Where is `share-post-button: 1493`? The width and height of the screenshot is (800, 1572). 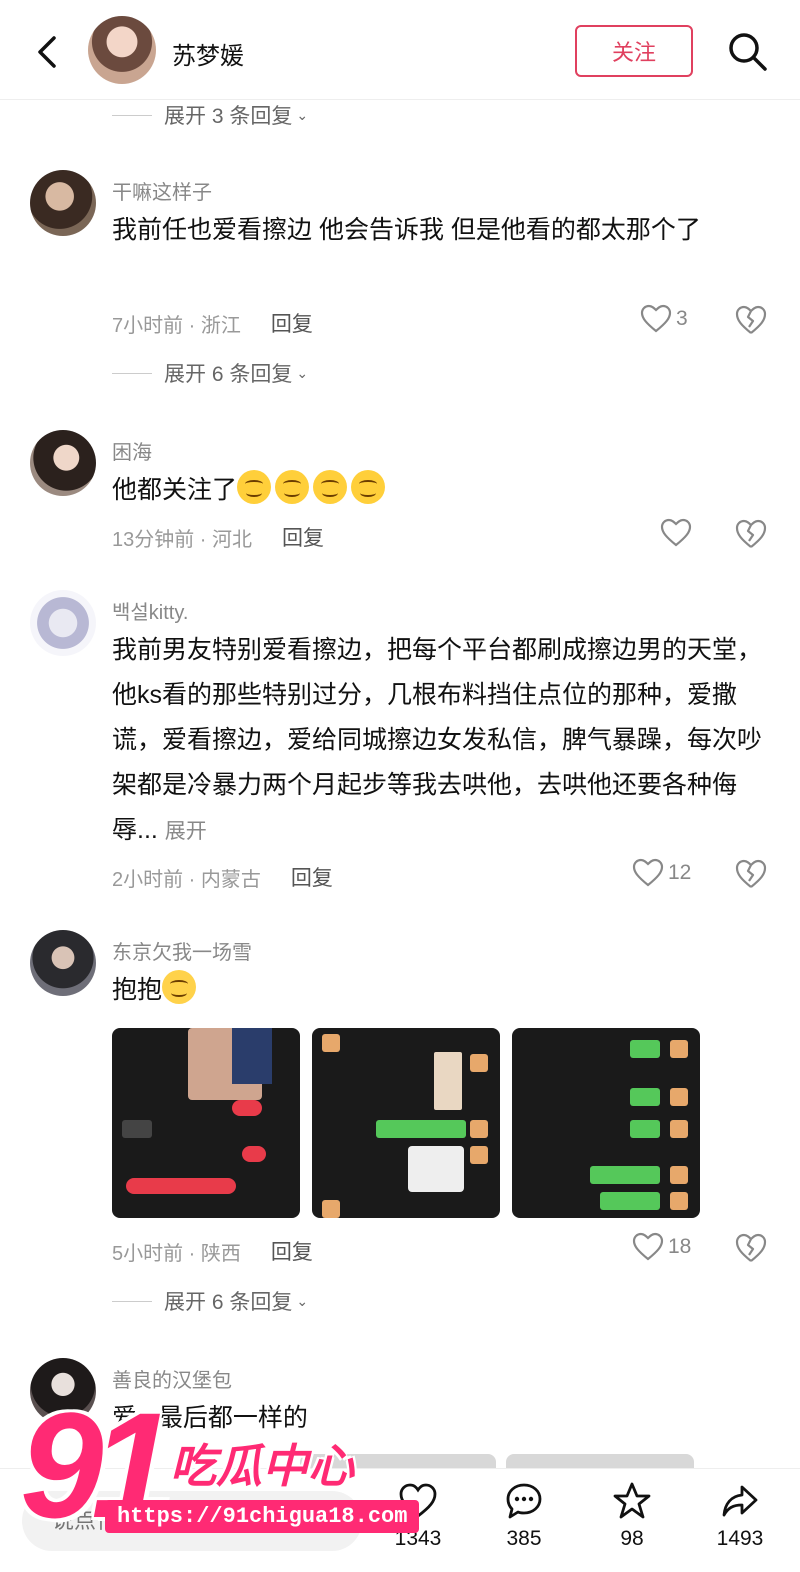
share-post-button: 1493 is located at coordinates (740, 1516).